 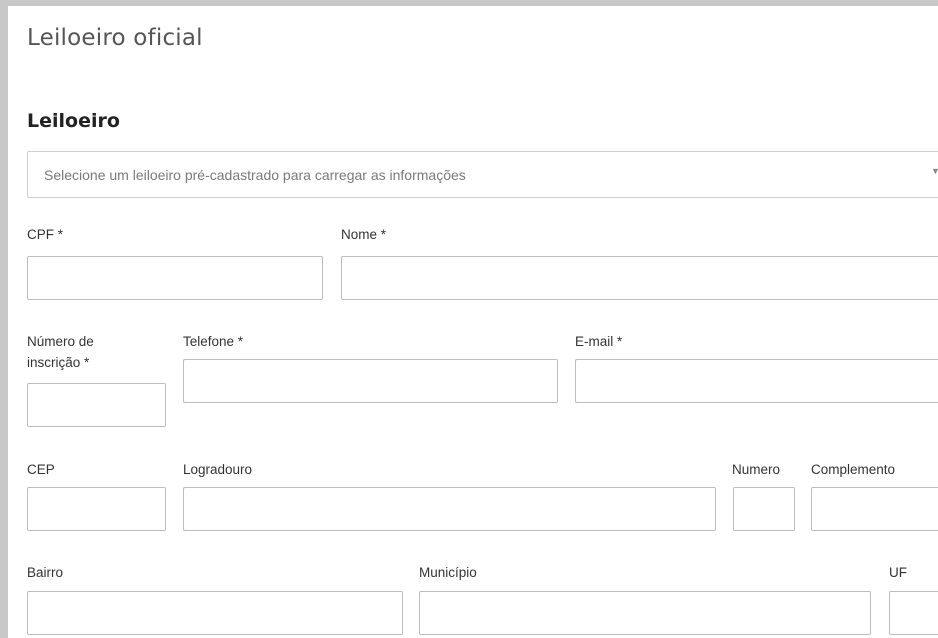 What do you see at coordinates (645, 613) in the screenshot?
I see `municipio-input` at bounding box center [645, 613].